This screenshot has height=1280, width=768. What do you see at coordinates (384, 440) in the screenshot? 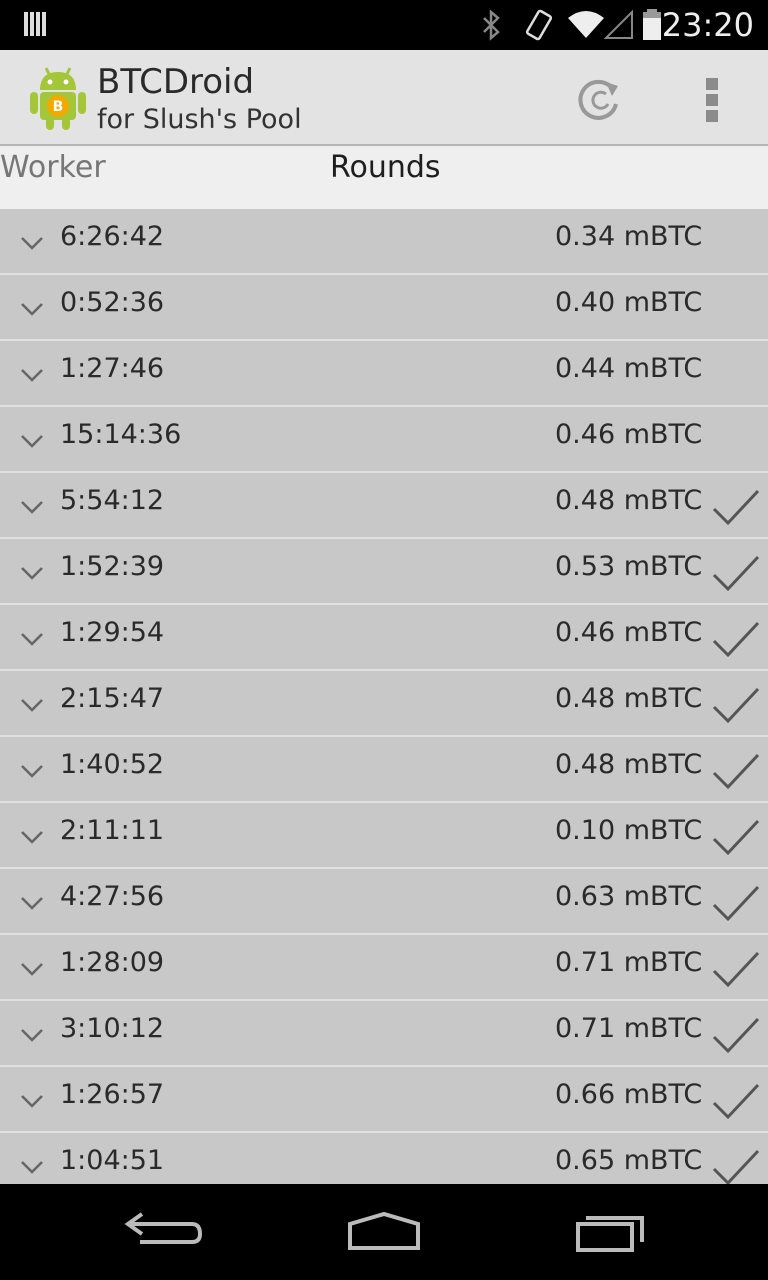
I see `list-item: 15:14:36 0.46 mBTC` at bounding box center [384, 440].